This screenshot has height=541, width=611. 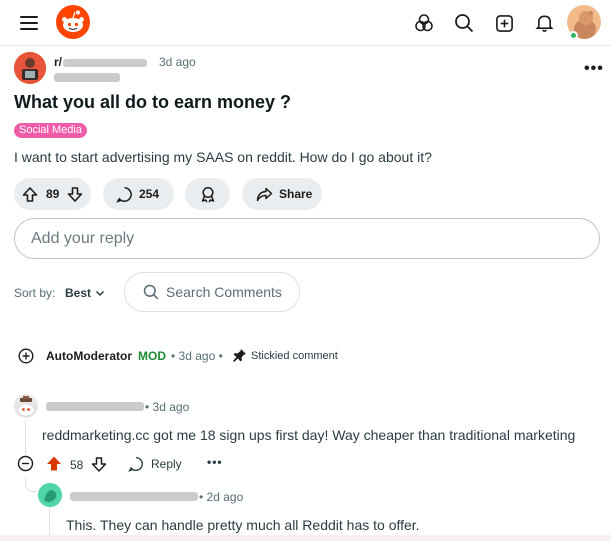 I want to click on stickied-comment-label: Stickied comment, so click(x=294, y=356).